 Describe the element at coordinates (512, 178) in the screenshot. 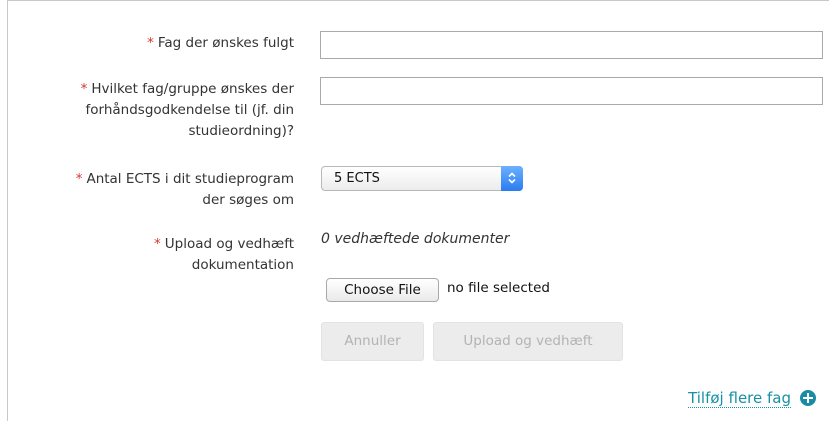

I see `chevron-up-down-icon` at that location.